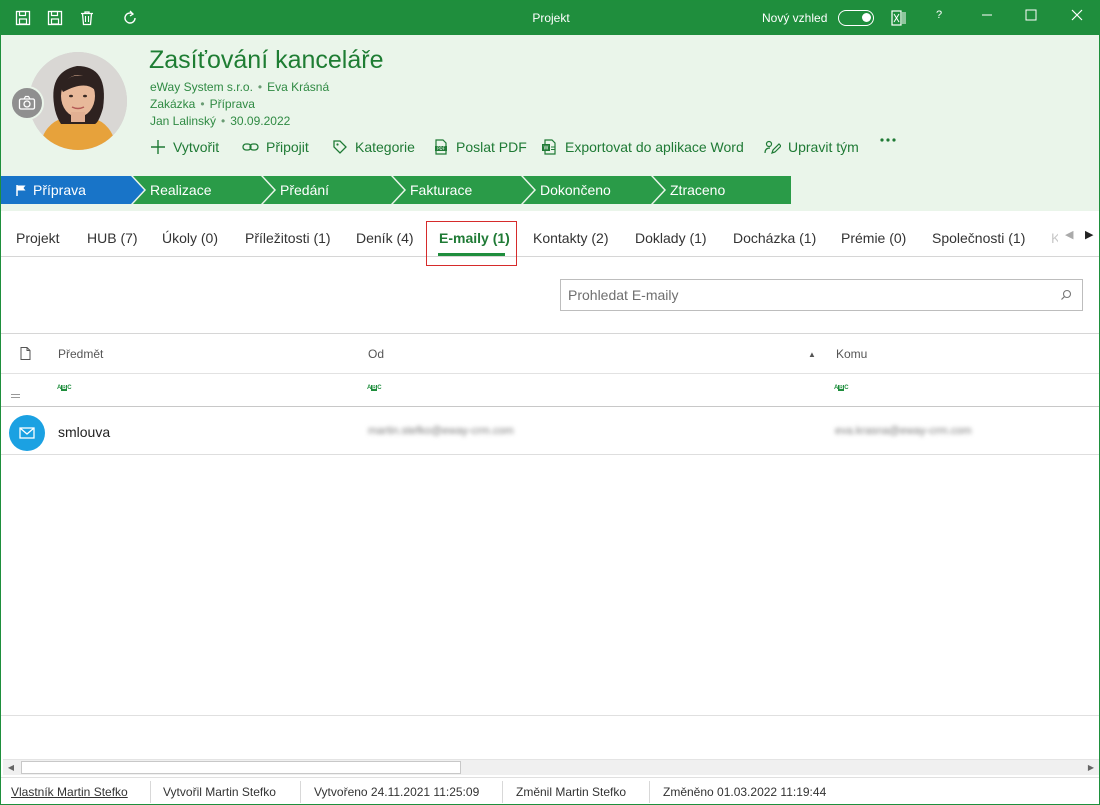 The width and height of the screenshot is (1100, 805). I want to click on tab-doklady: Doklady (1), so click(671, 238).